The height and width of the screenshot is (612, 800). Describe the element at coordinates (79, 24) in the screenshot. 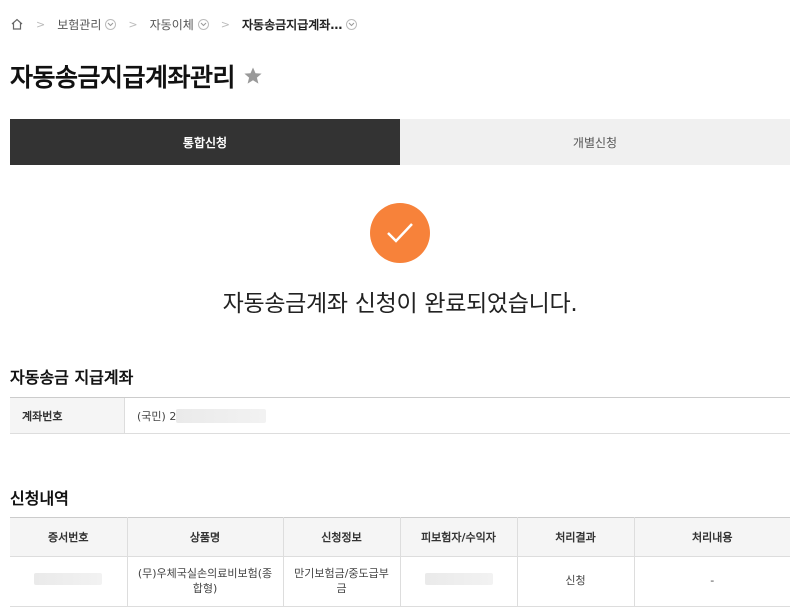

I see `breadcrumb-label: 보험관리` at that location.